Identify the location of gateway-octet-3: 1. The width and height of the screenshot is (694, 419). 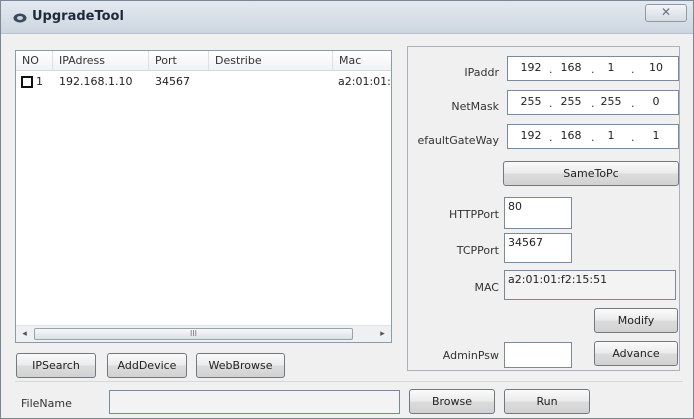
(611, 135).